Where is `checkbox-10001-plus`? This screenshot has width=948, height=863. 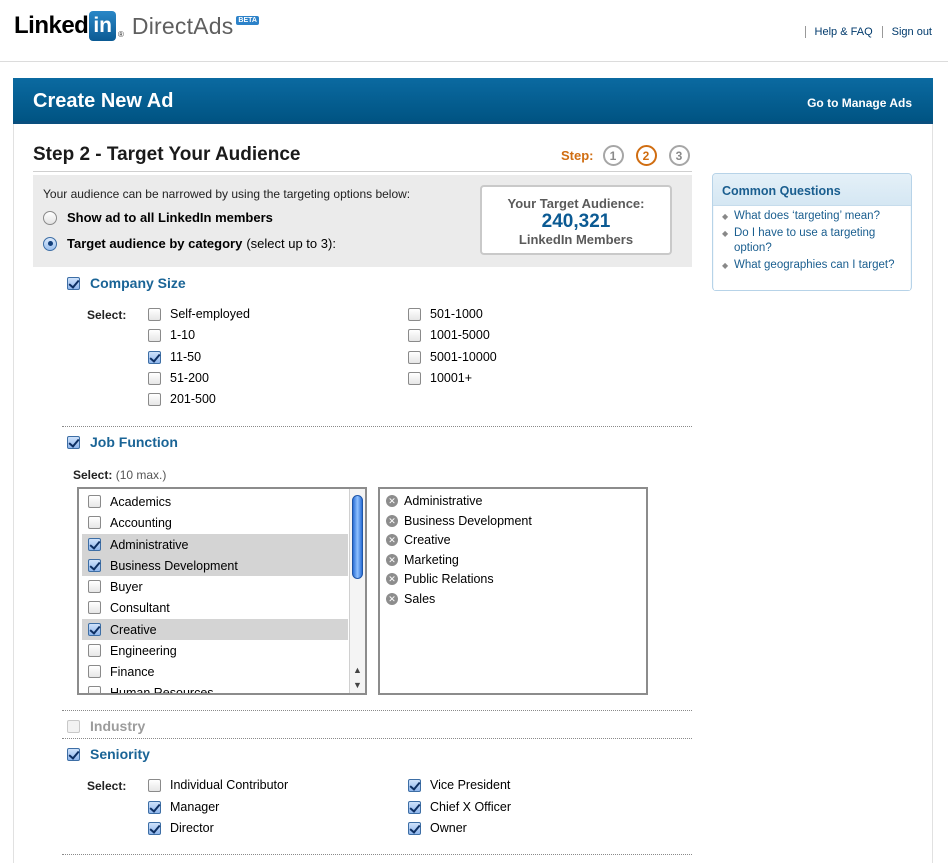
checkbox-10001-plus is located at coordinates (414, 378).